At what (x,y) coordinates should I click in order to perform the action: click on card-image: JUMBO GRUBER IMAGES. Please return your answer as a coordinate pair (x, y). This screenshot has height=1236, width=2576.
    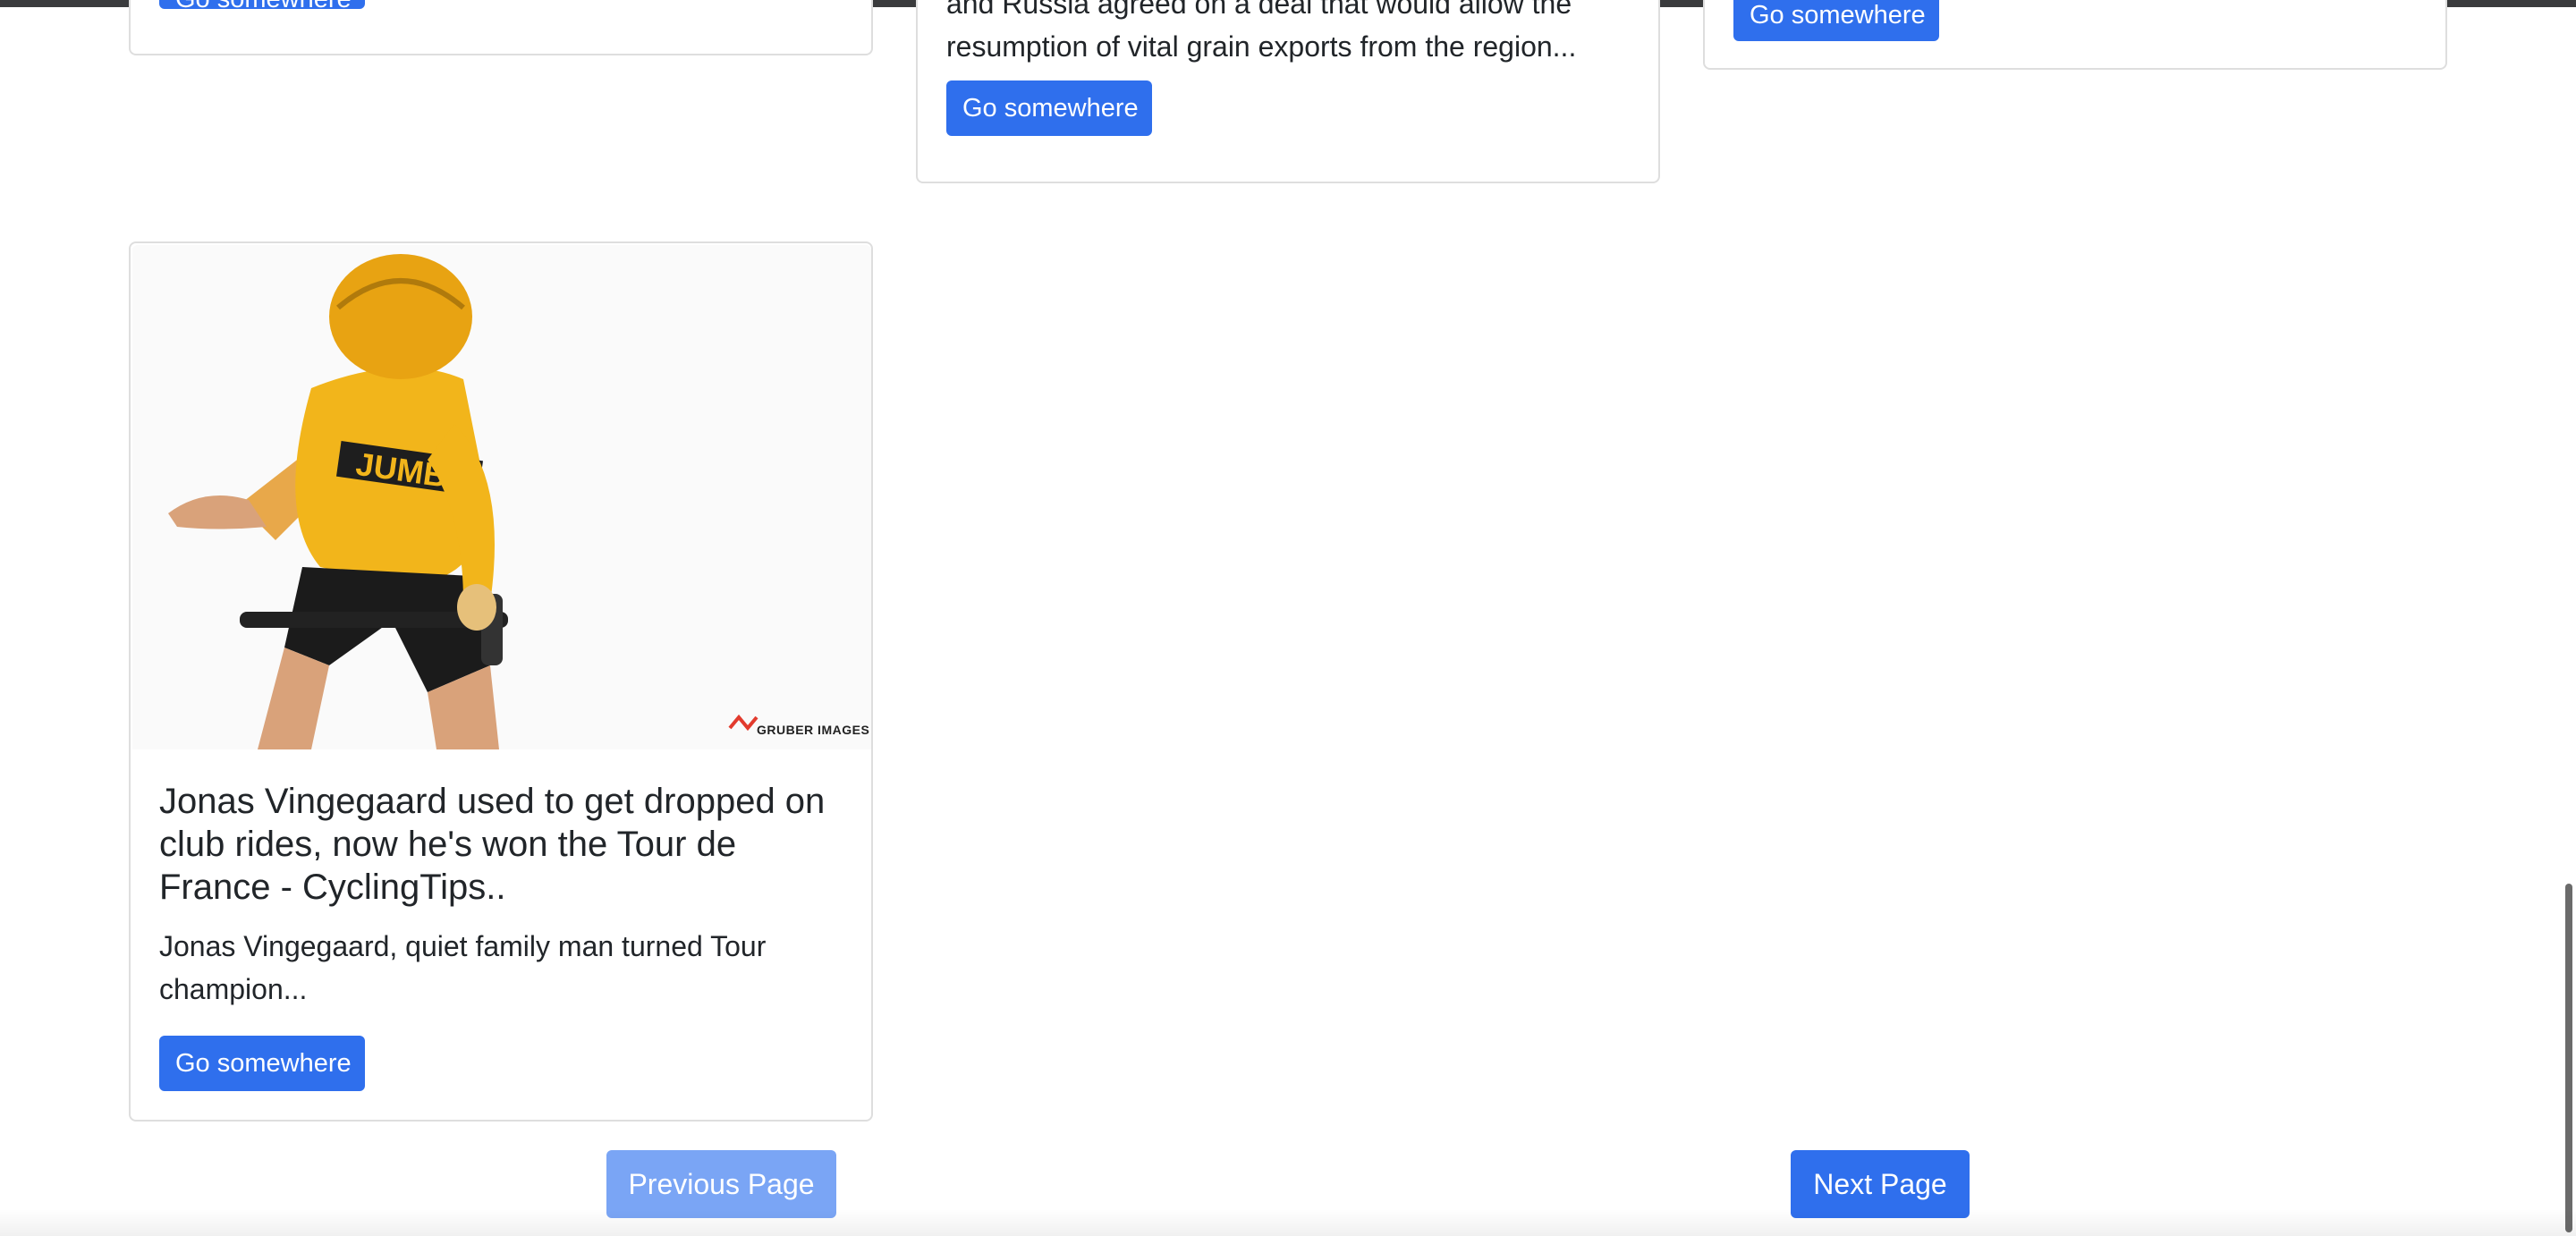
    Looking at the image, I should click on (501, 497).